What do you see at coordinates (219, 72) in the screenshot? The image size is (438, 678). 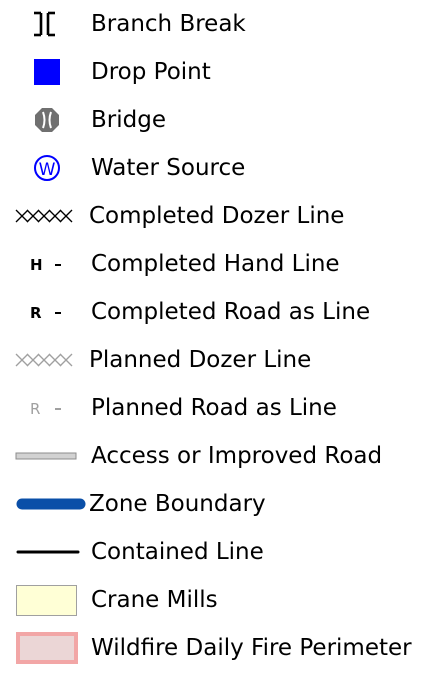 I see `legend-item-drop-point: Drop Point` at bounding box center [219, 72].